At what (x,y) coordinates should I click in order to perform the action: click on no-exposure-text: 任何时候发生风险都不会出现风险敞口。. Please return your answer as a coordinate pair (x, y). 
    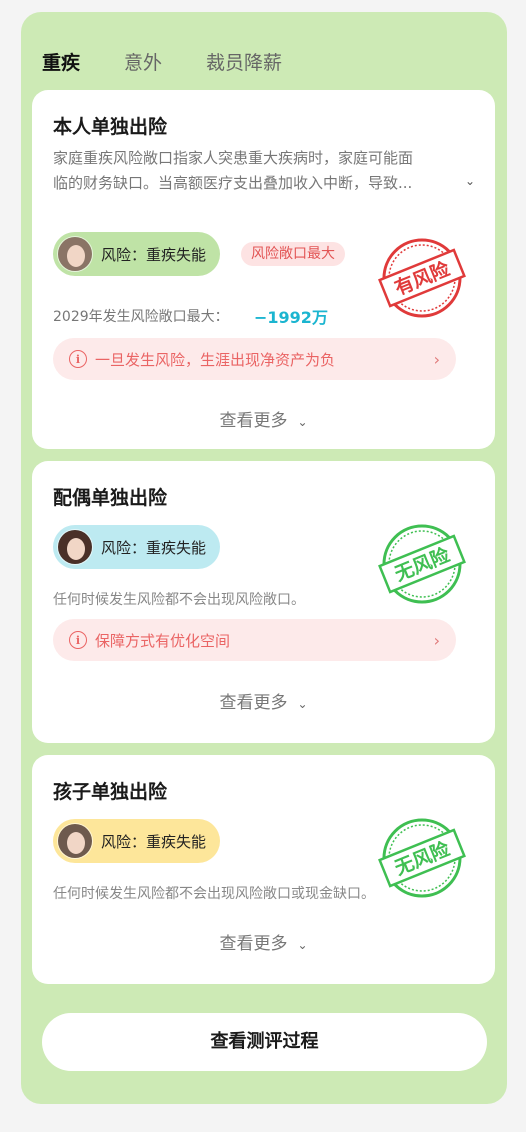
    Looking at the image, I should click on (179, 600).